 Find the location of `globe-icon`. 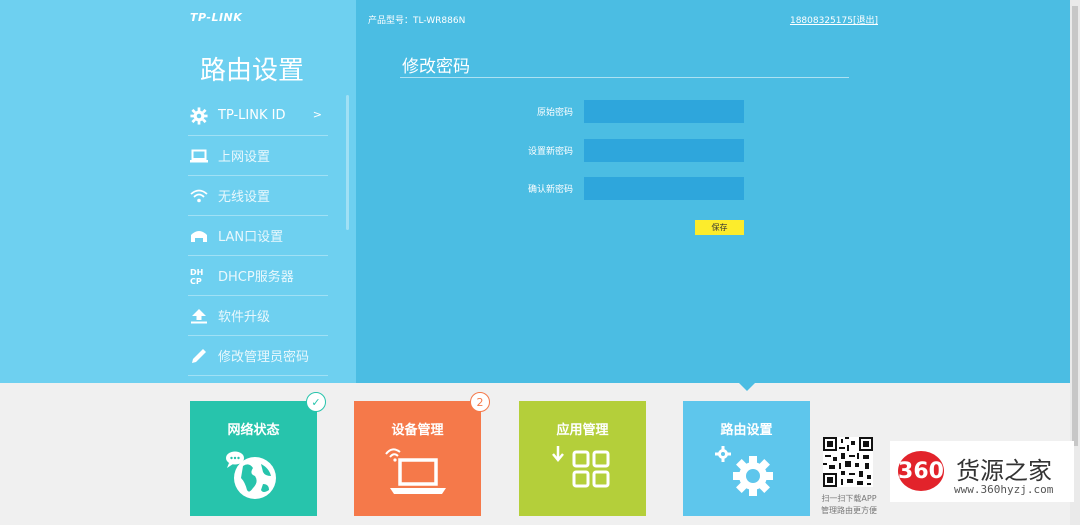

globe-icon is located at coordinates (253, 476).